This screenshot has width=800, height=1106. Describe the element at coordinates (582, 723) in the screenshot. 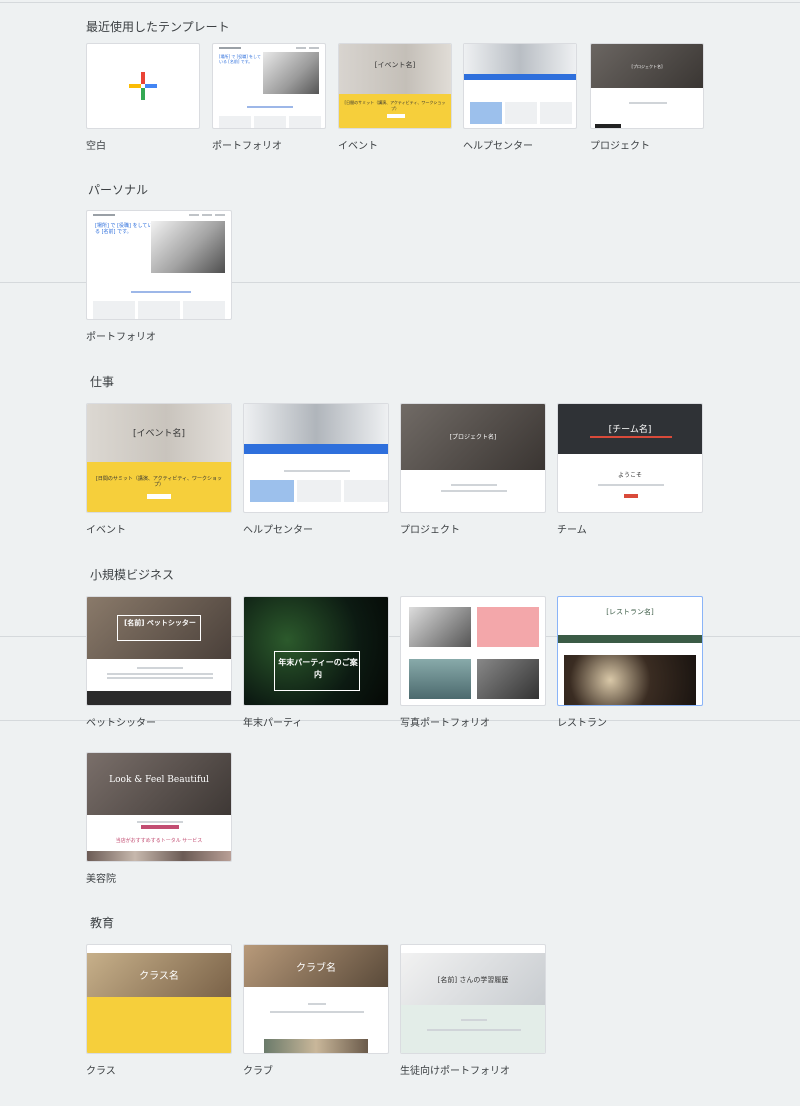

I see `template-label: レストラン` at that location.